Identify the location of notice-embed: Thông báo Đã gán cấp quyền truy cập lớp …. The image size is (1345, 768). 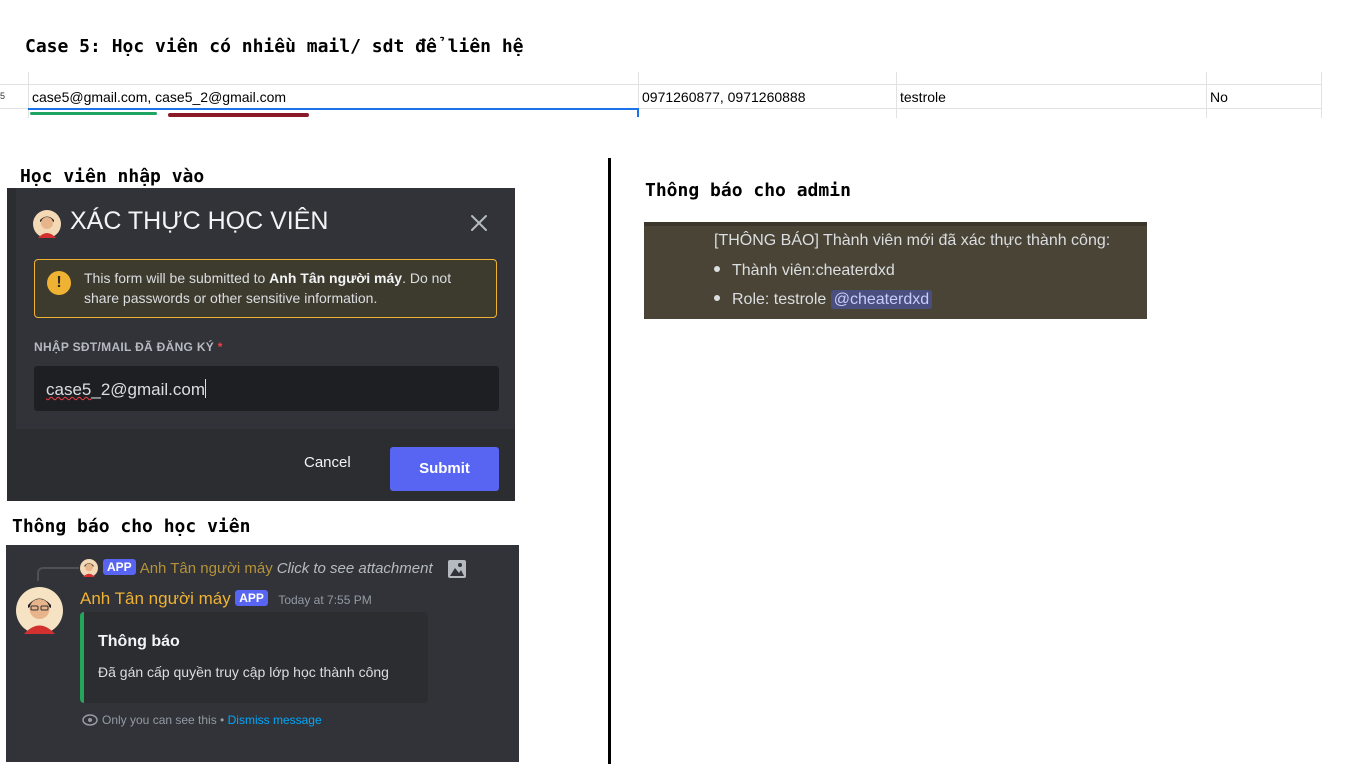
(254, 657).